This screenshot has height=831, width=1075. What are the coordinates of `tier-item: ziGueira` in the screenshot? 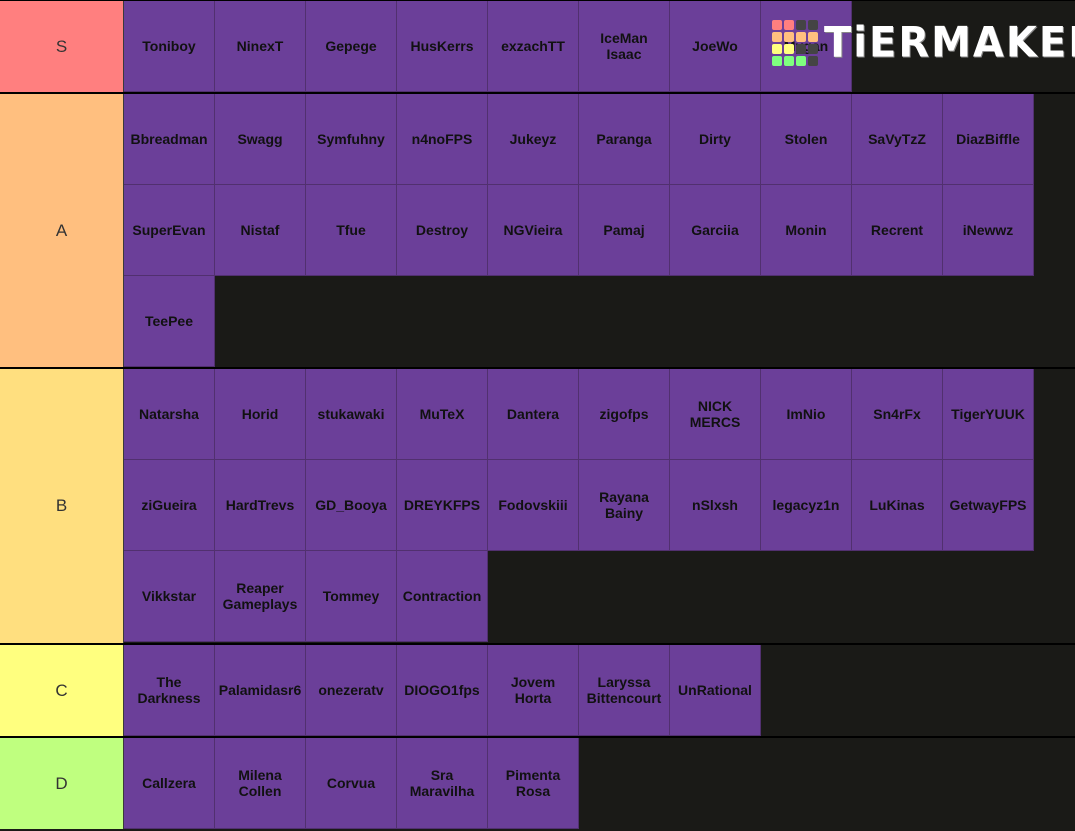 It's located at (169, 505).